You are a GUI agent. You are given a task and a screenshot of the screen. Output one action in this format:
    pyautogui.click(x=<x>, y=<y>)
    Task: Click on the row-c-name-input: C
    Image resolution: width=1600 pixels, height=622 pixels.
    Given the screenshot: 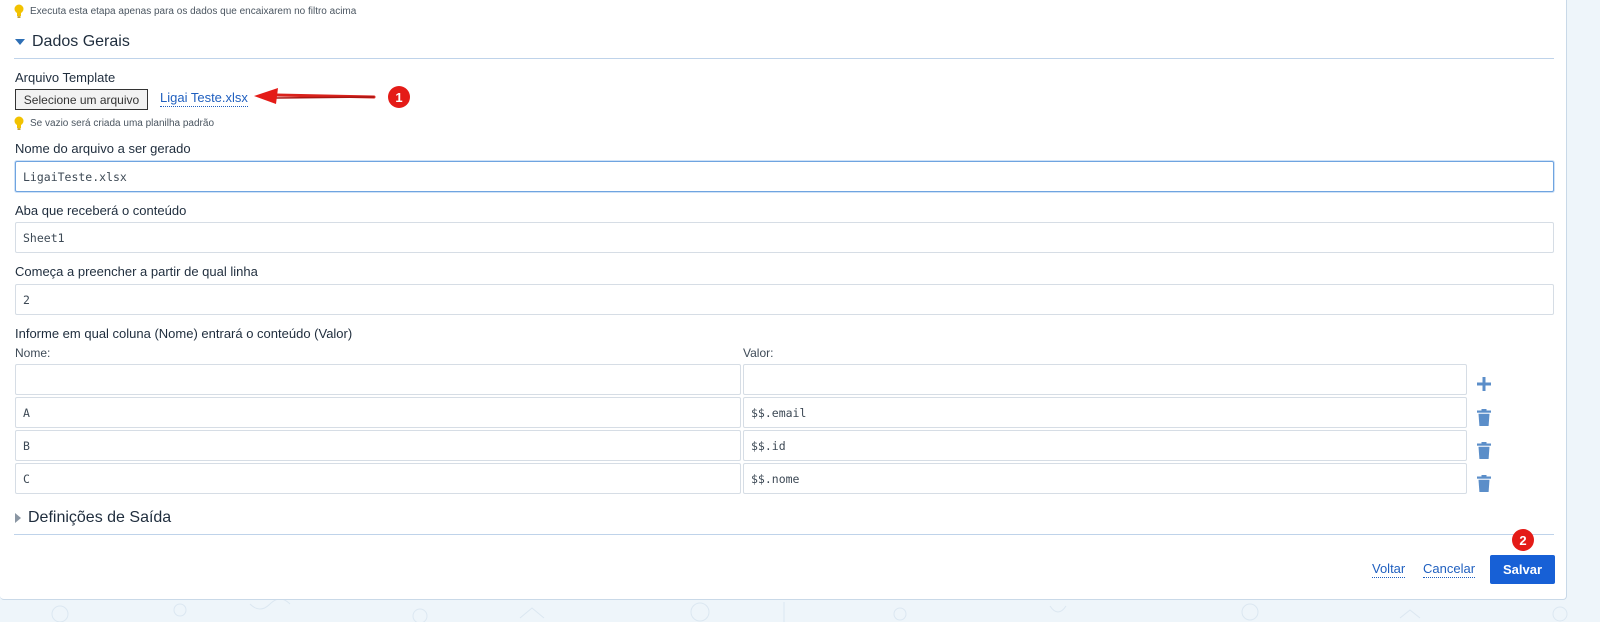 What is the action you would take?
    pyautogui.click(x=378, y=478)
    